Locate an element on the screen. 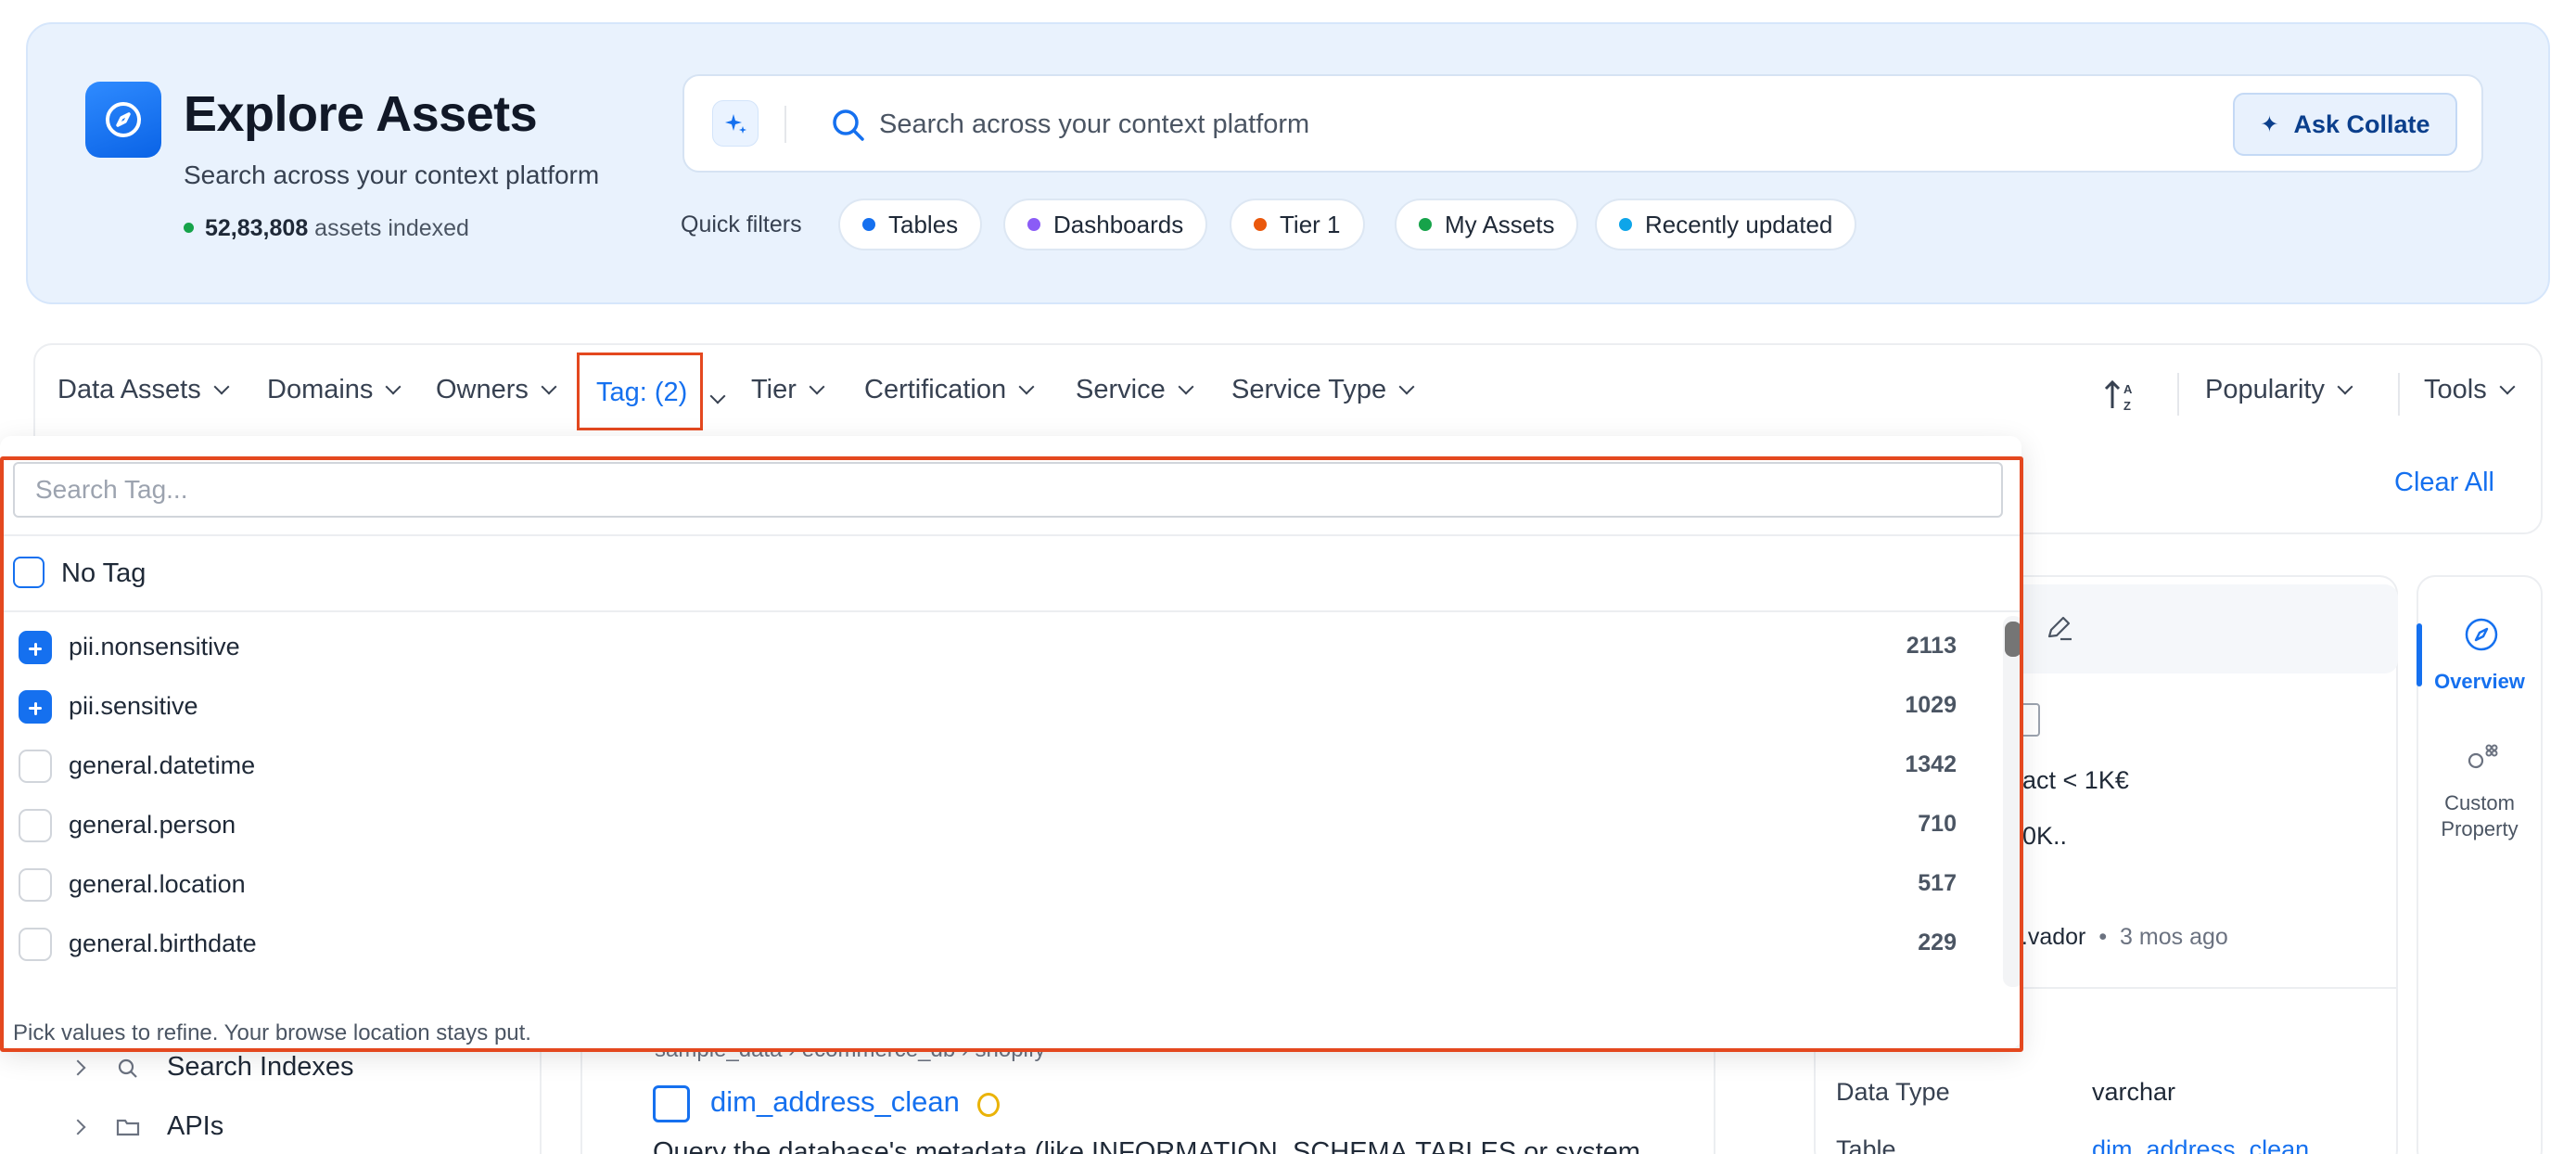  filter-data-assets: Data Assets is located at coordinates (144, 390).